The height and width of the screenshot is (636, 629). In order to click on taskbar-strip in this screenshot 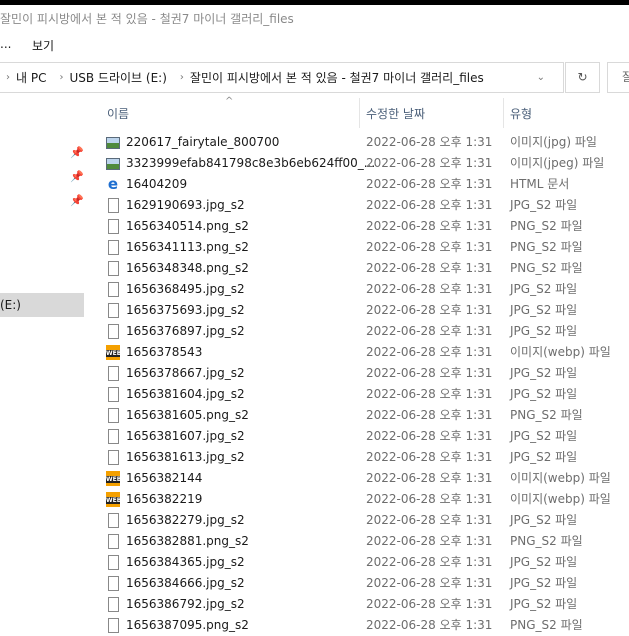, I will do `click(314, 2)`.